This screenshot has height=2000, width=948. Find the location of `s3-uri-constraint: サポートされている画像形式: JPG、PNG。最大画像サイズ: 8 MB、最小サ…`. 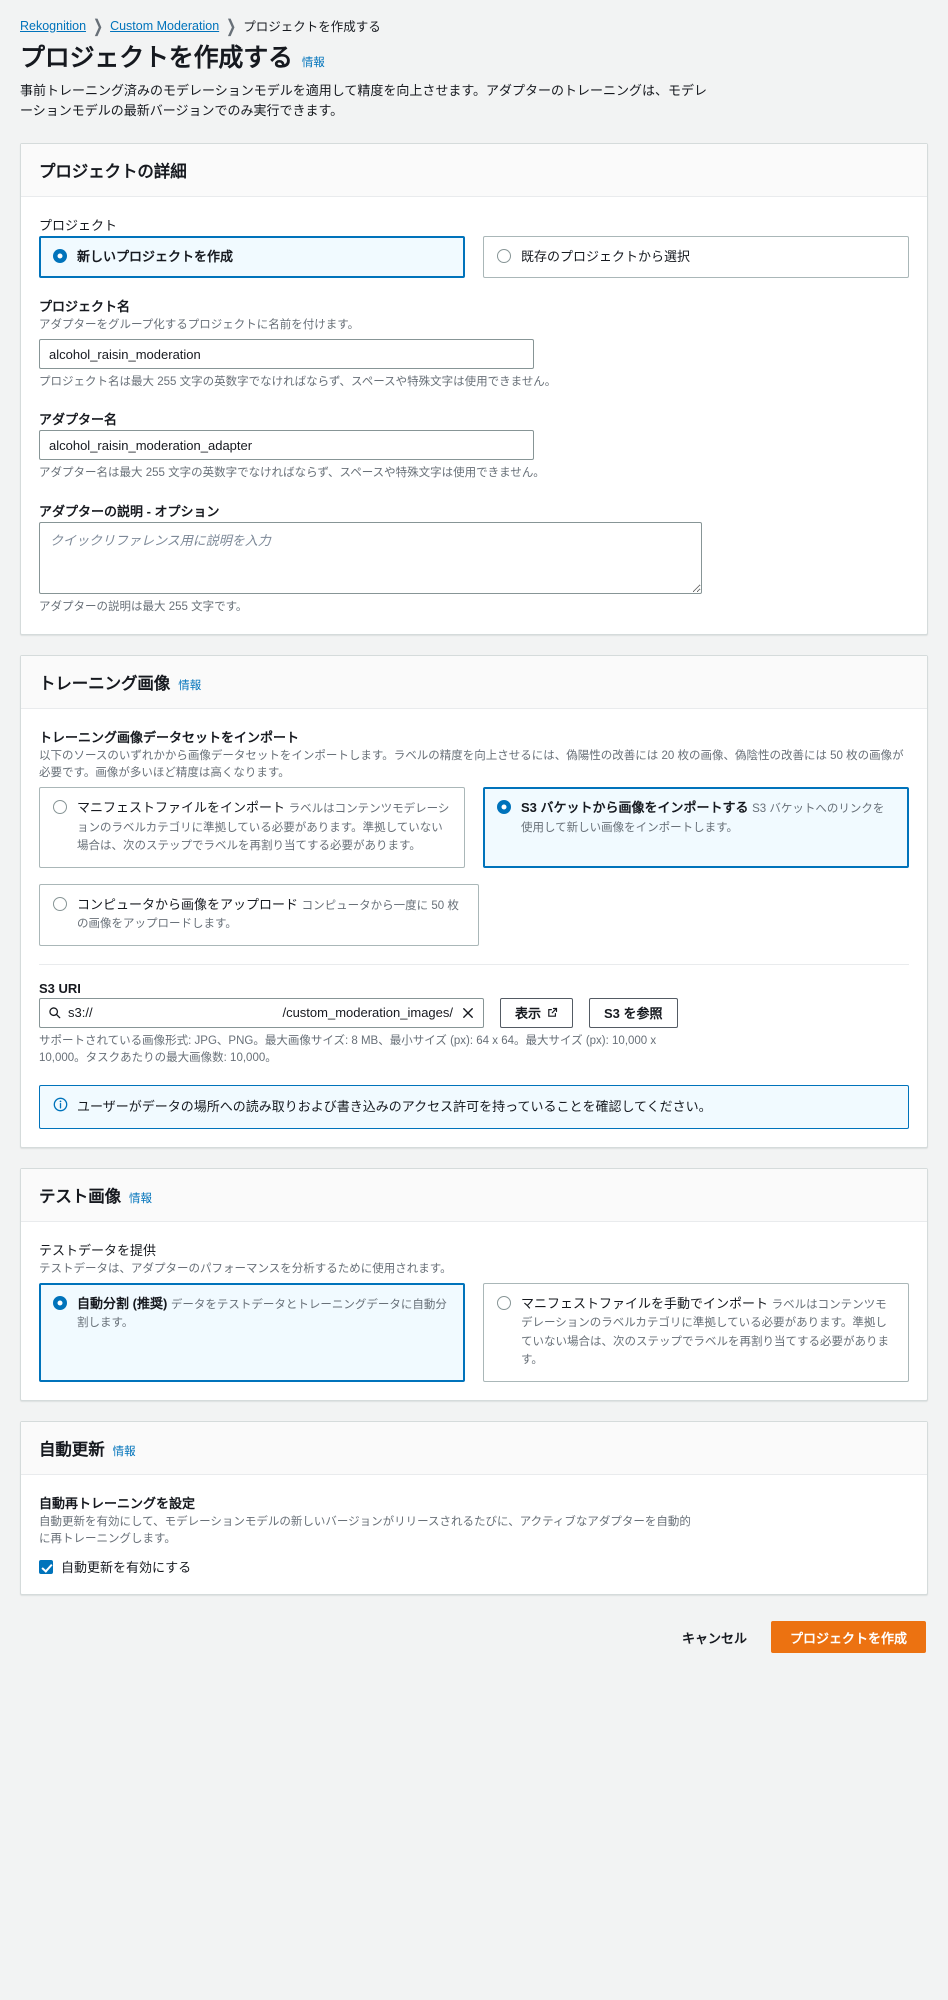

s3-uri-constraint: サポートされている画像形式: JPG、PNG。最大画像サイズ: 8 MB、最小サ… is located at coordinates (348, 1049).